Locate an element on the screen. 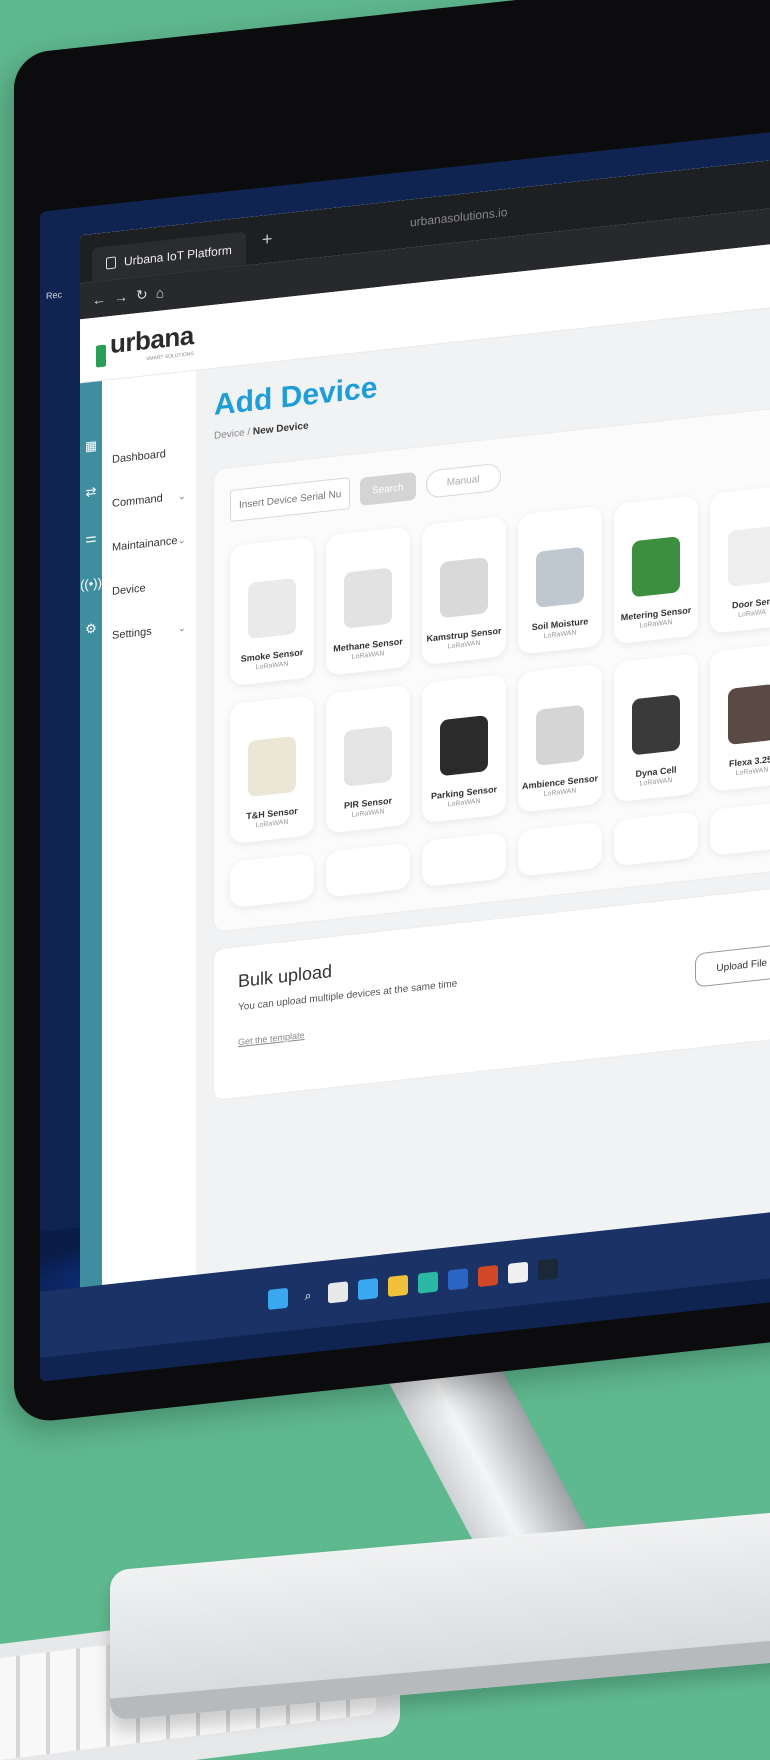 This screenshot has width=770, height=1760. word-icon is located at coordinates (458, 1279).